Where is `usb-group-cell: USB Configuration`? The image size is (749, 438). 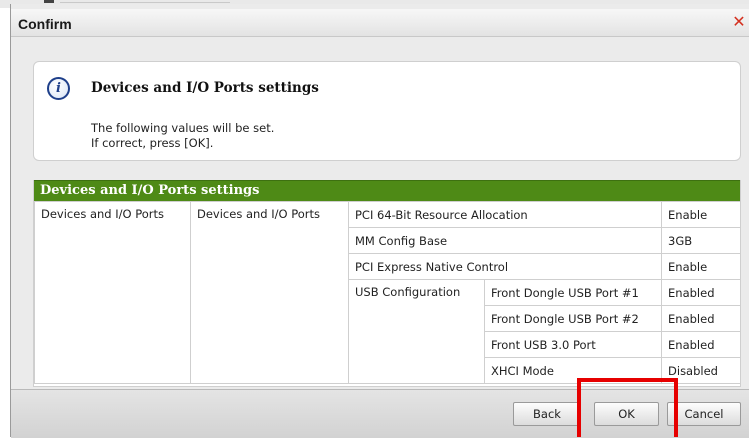
usb-group-cell: USB Configuration is located at coordinates (416, 331).